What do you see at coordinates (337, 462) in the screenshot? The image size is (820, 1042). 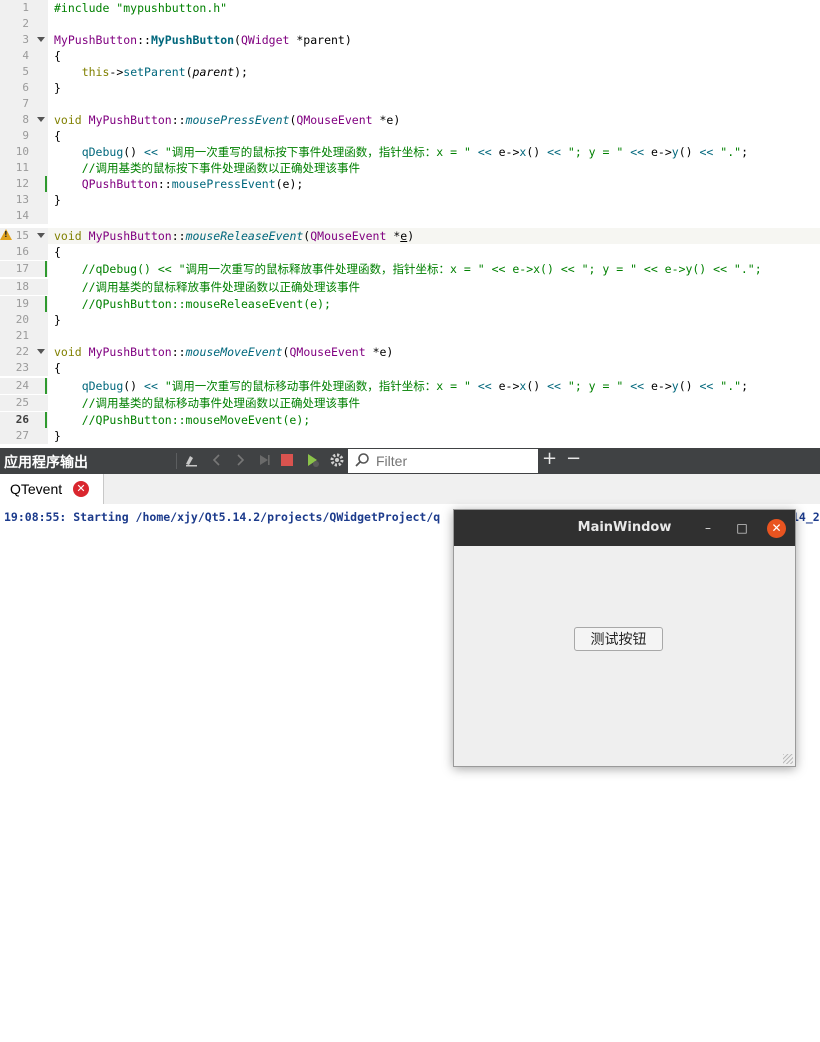 I see `gear-icon` at bounding box center [337, 462].